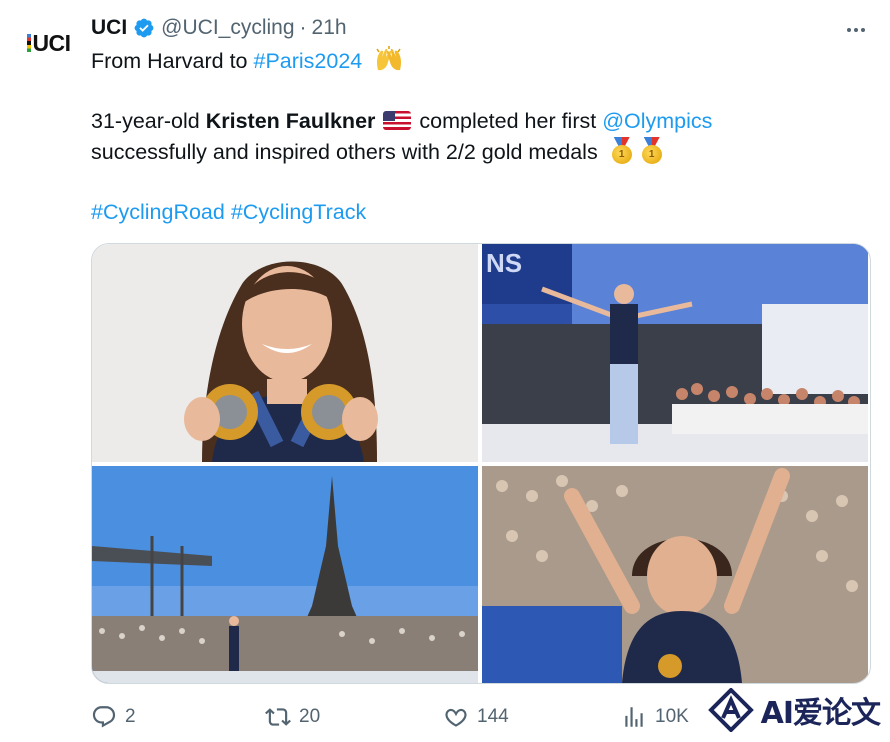 The width and height of the screenshot is (890, 742). I want to click on watermark: AI爱论文, so click(785, 710).